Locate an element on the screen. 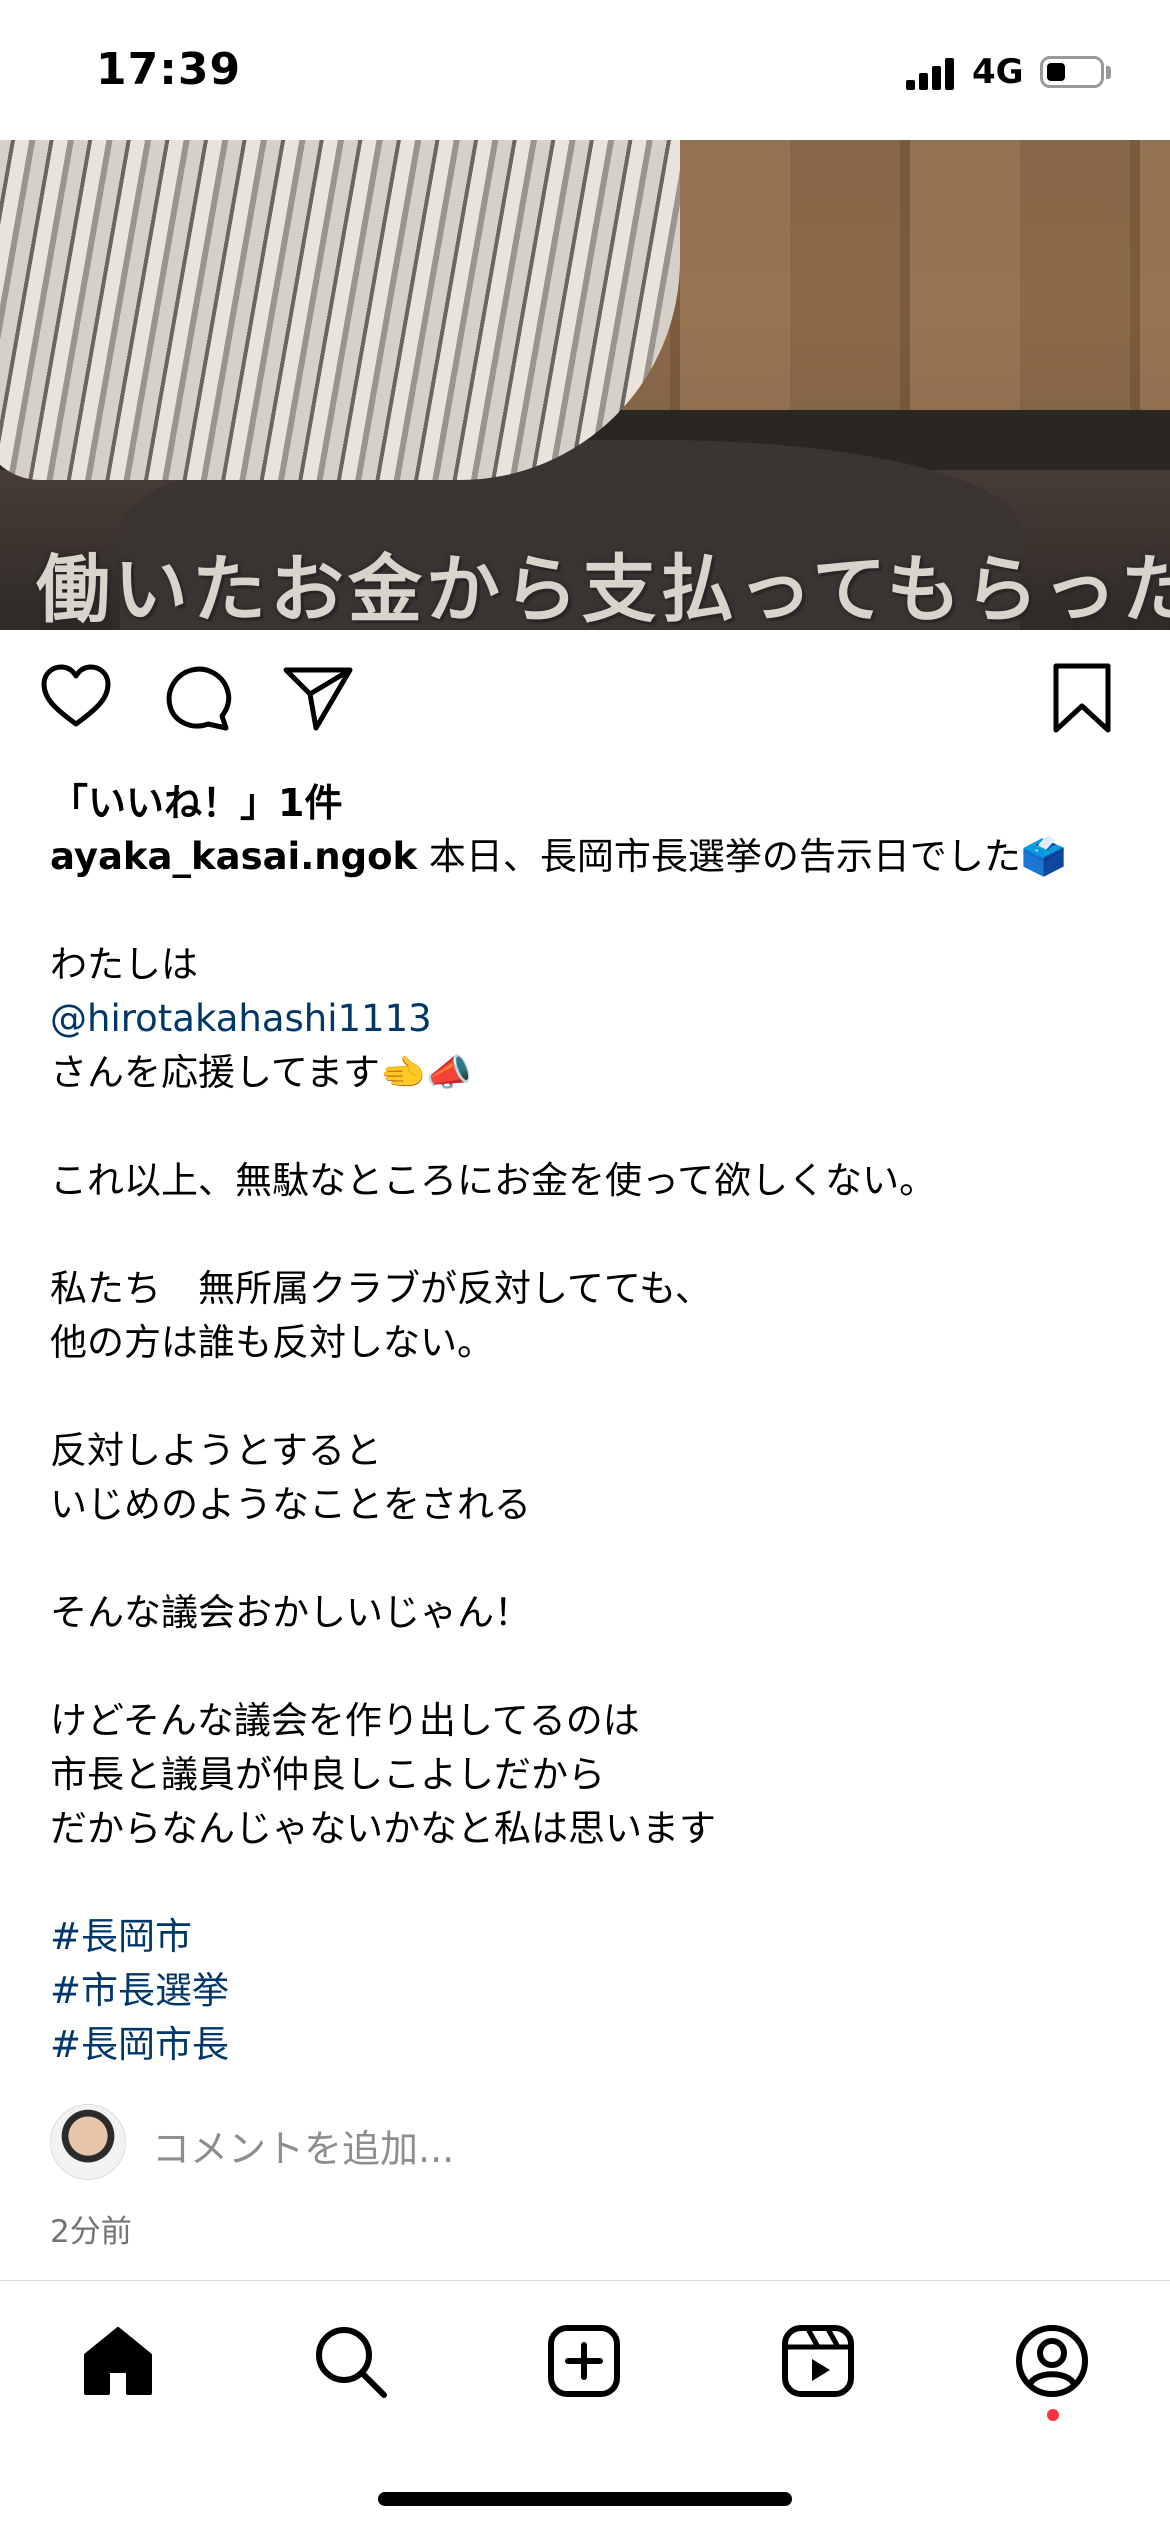 This screenshot has width=1170, height=2533. share-button is located at coordinates (318, 698).